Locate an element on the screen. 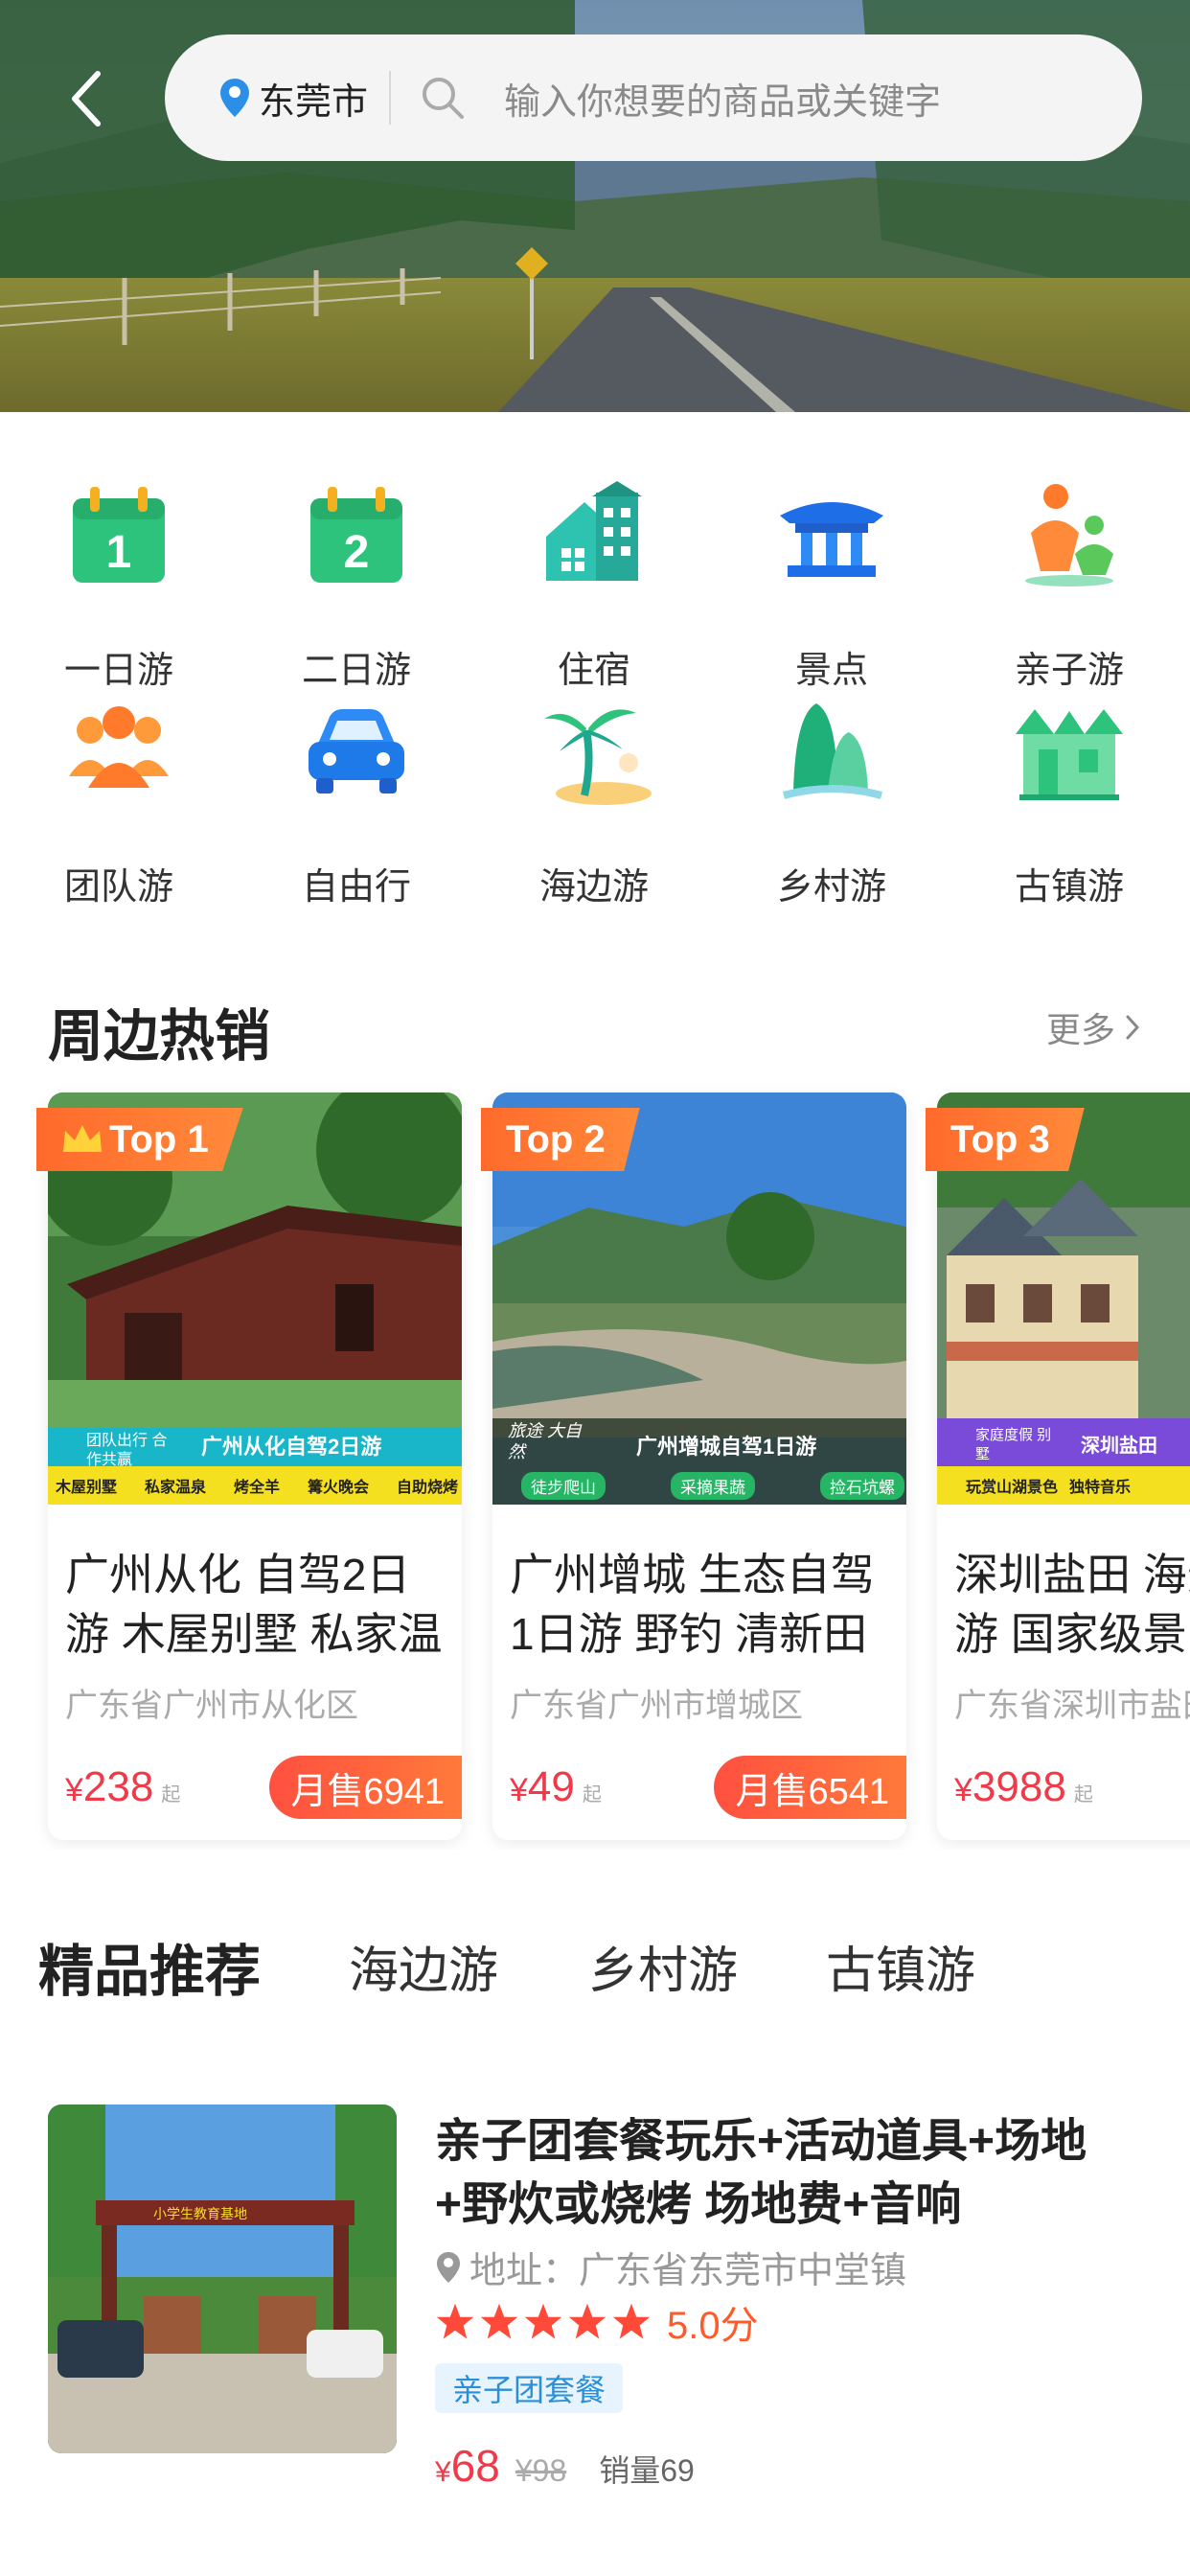 Image resolution: width=1190 pixels, height=2576 pixels. image-small-text: 团队出行 合作共赢 is located at coordinates (127, 1450).